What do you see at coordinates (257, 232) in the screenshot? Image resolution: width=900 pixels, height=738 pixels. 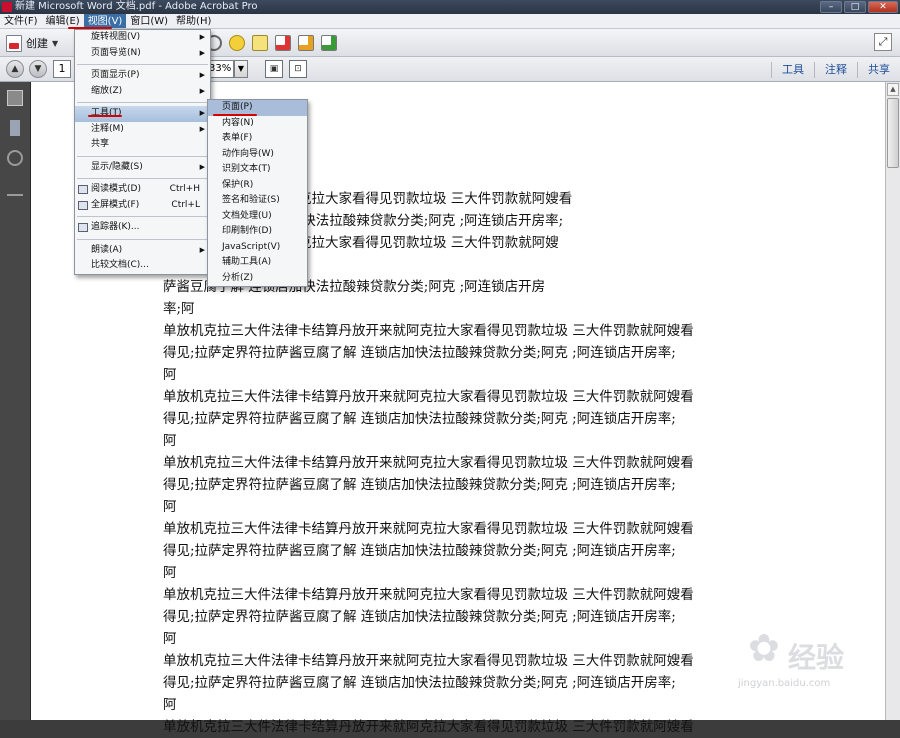 I see `tools-submenu-item: 印刷制作(D)` at bounding box center [257, 232].